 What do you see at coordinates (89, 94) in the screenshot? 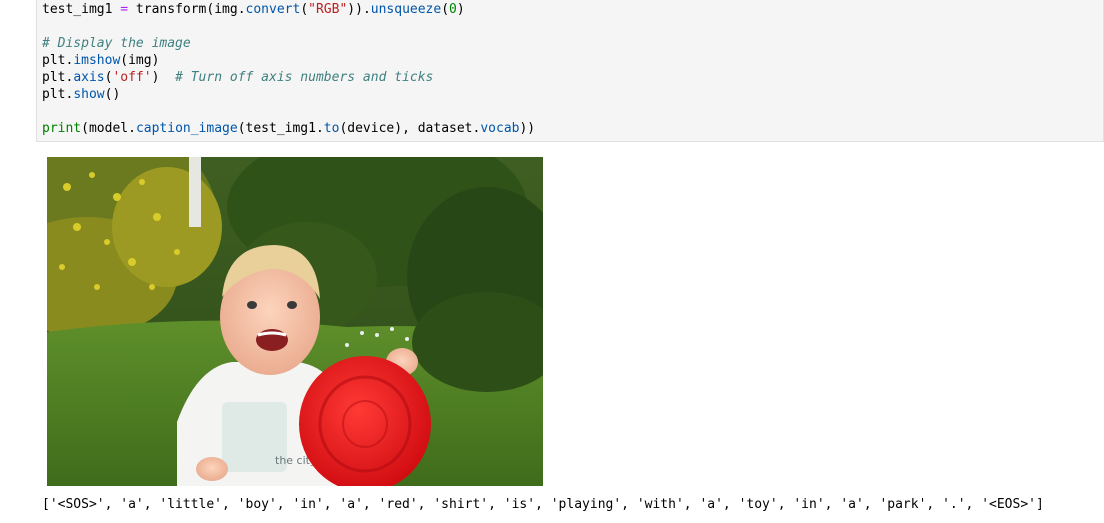
I see `code-token: show` at bounding box center [89, 94].